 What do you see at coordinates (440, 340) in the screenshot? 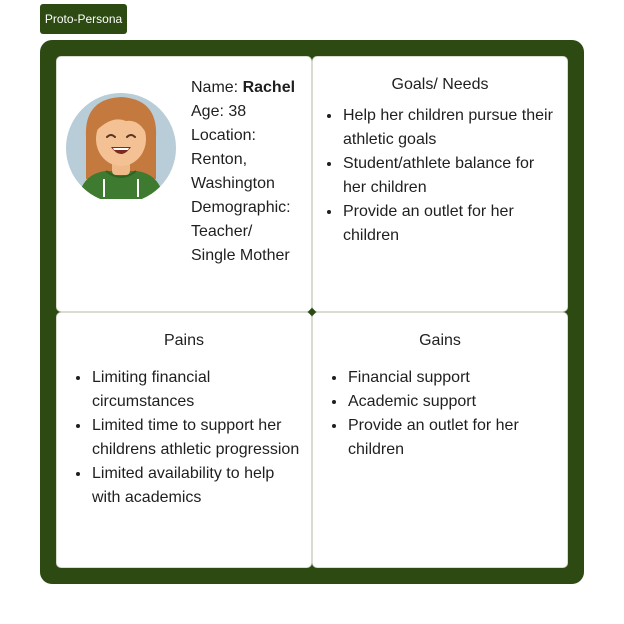
I see `gains-title: Gains` at bounding box center [440, 340].